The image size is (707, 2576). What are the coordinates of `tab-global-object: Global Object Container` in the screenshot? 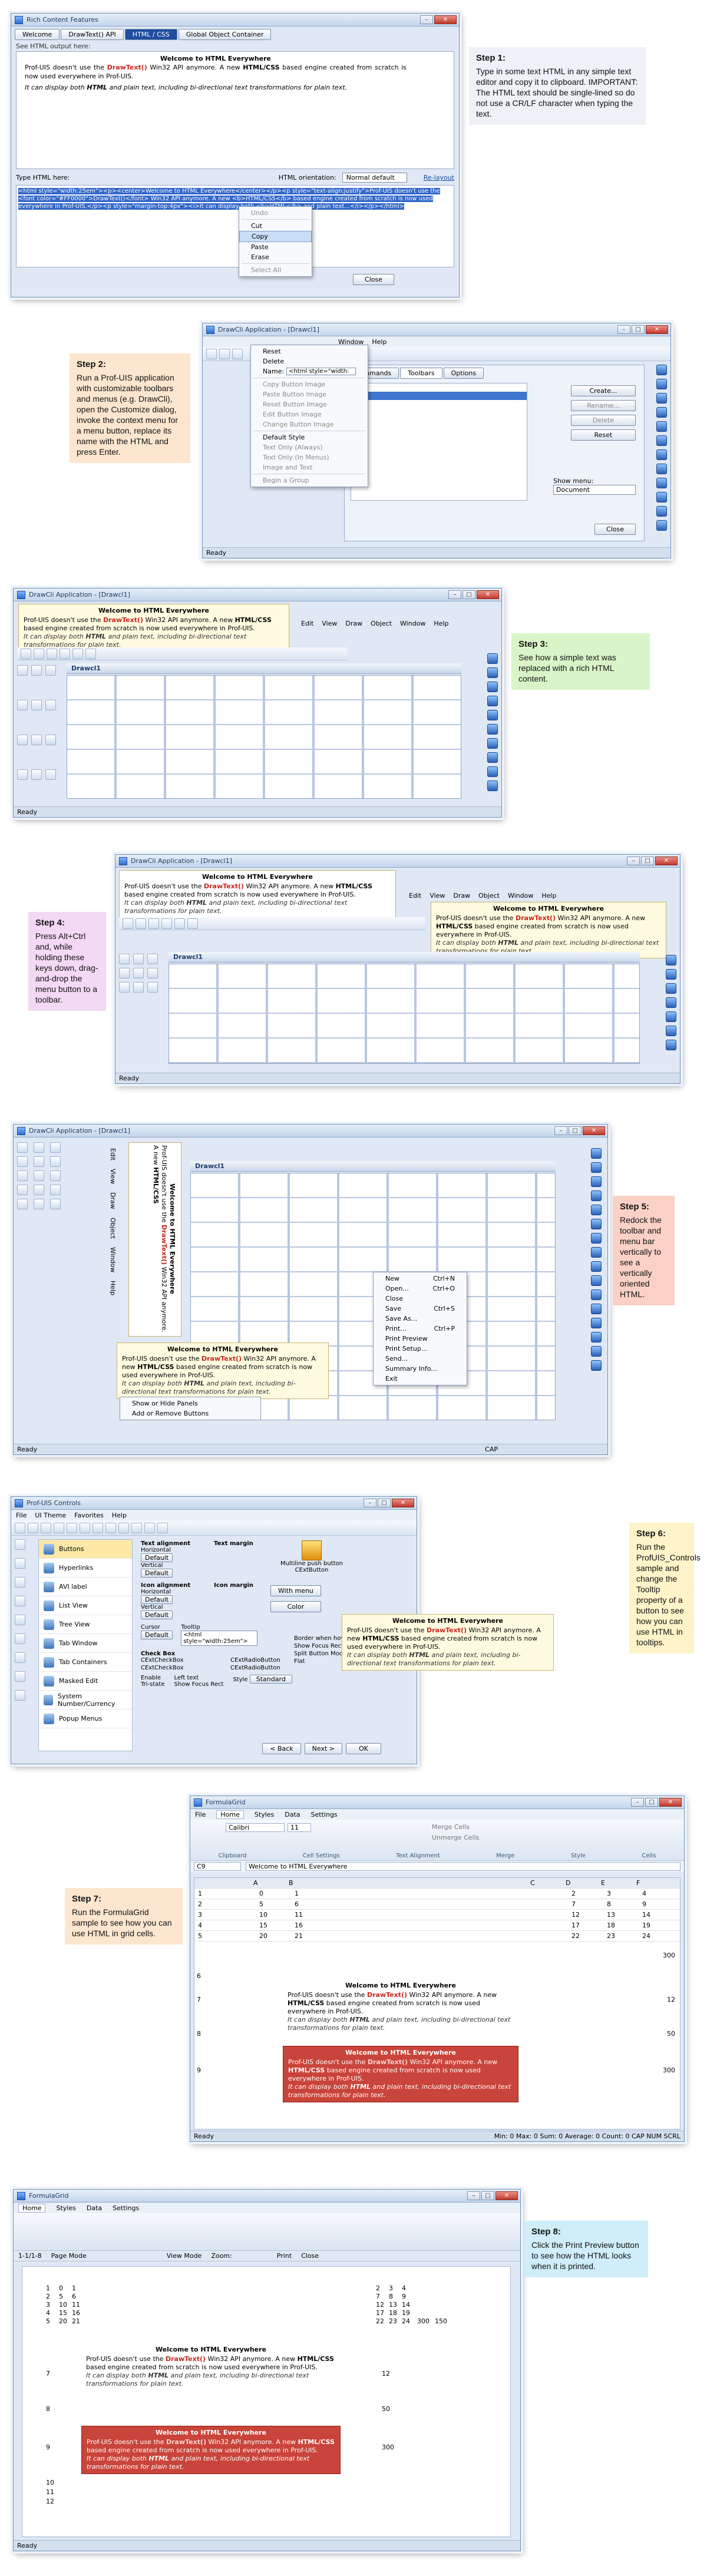 It's located at (225, 34).